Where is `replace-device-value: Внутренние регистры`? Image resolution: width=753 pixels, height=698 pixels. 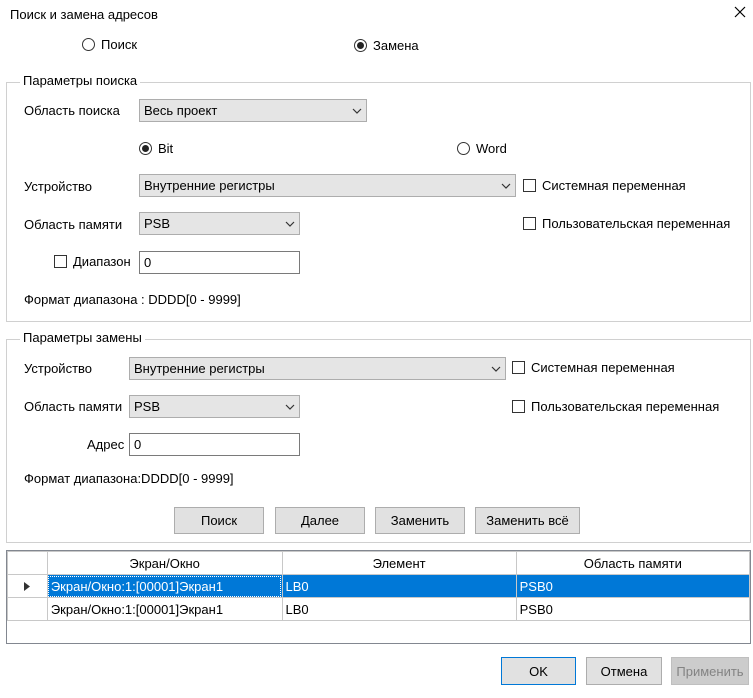
replace-device-value: Внутренние регистры is located at coordinates (199, 368).